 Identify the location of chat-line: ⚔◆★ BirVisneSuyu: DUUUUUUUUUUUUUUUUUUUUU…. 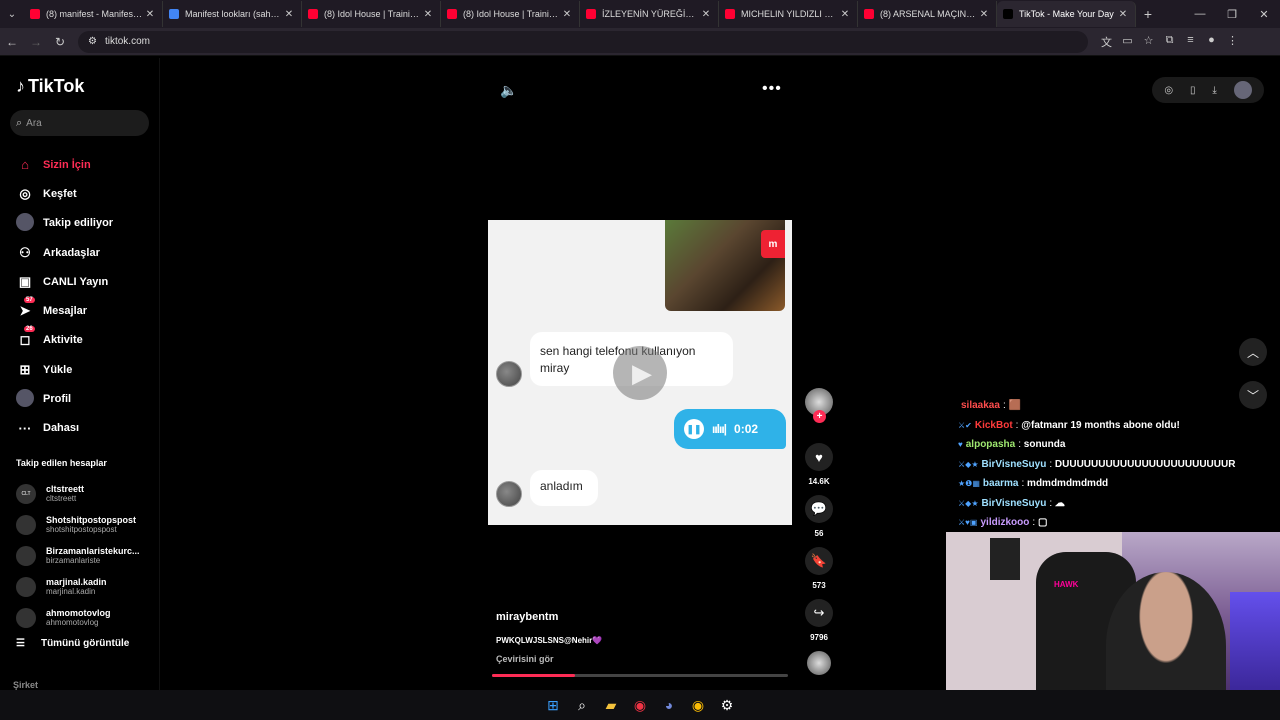
(1097, 464).